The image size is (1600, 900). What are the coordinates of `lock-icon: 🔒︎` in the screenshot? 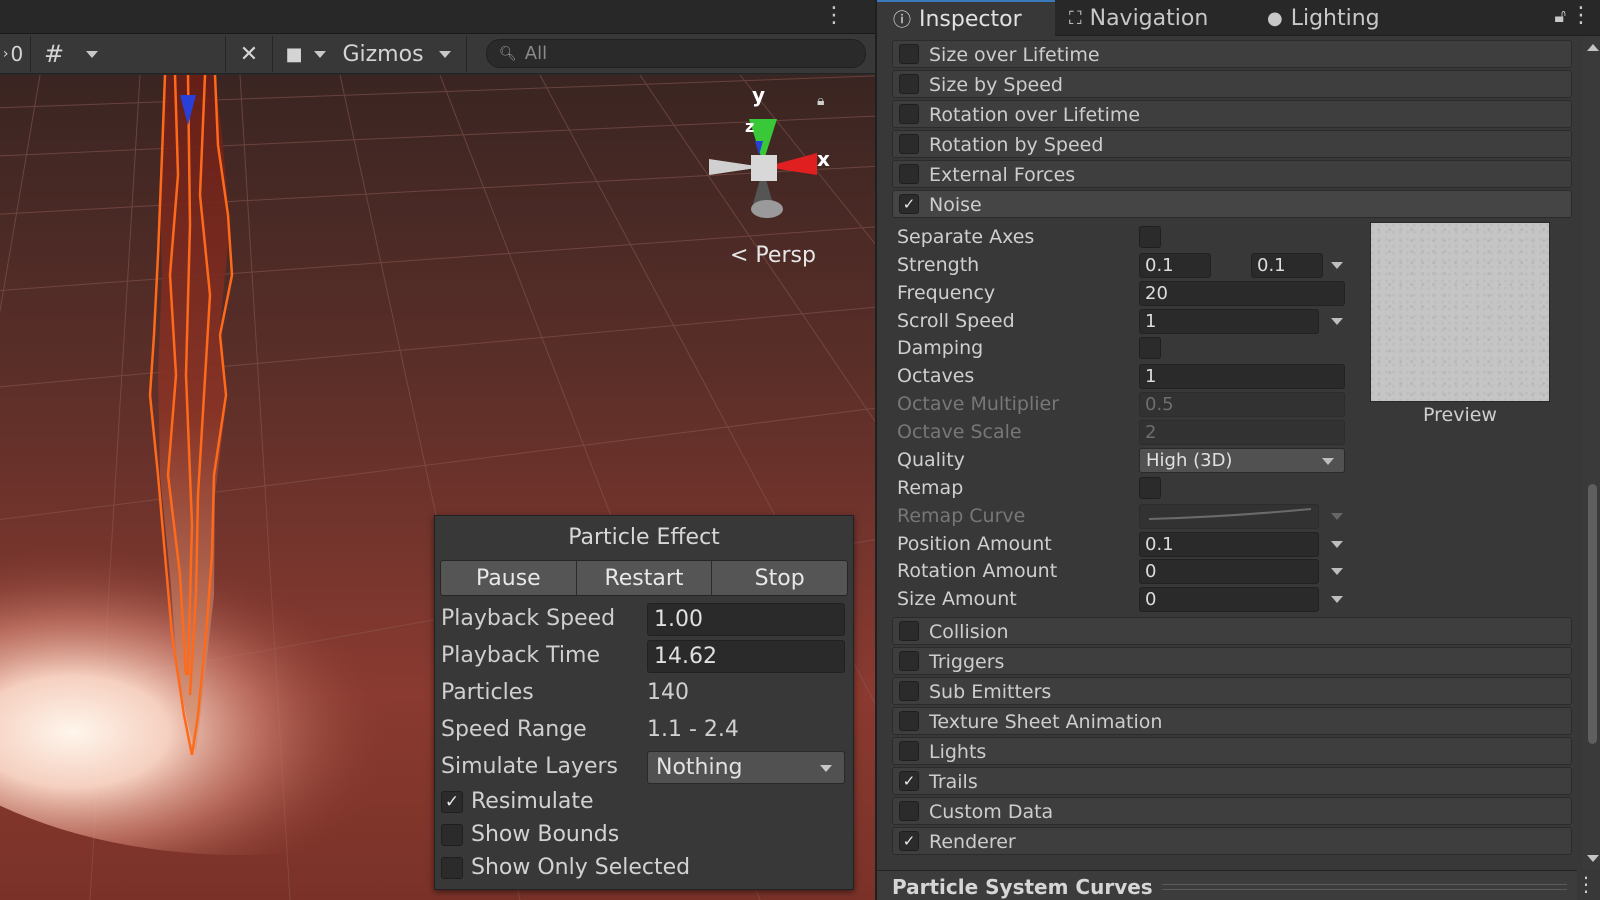 It's located at (820, 101).